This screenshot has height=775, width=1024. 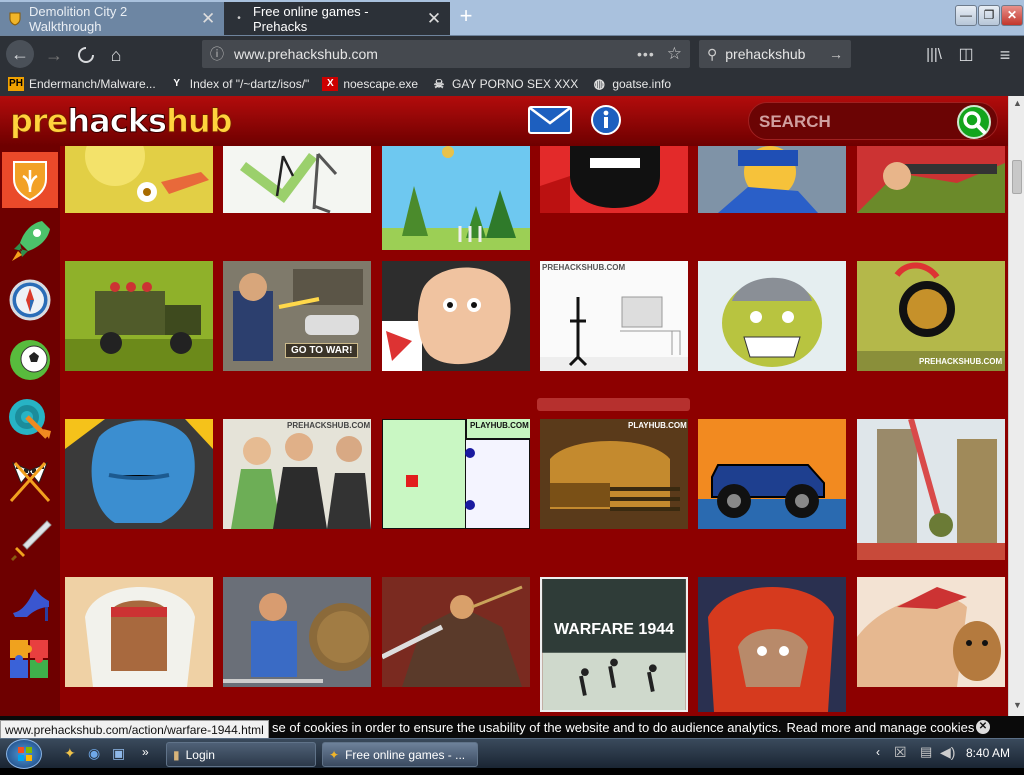 What do you see at coordinates (614, 644) in the screenshot?
I see `game-tile-warfare-1944: WARFARE 1944` at bounding box center [614, 644].